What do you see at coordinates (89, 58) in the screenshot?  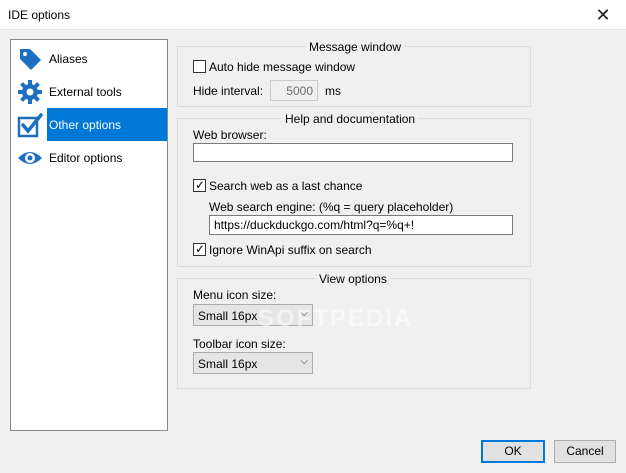 I see `sidebar-item-aliases: Aliases` at bounding box center [89, 58].